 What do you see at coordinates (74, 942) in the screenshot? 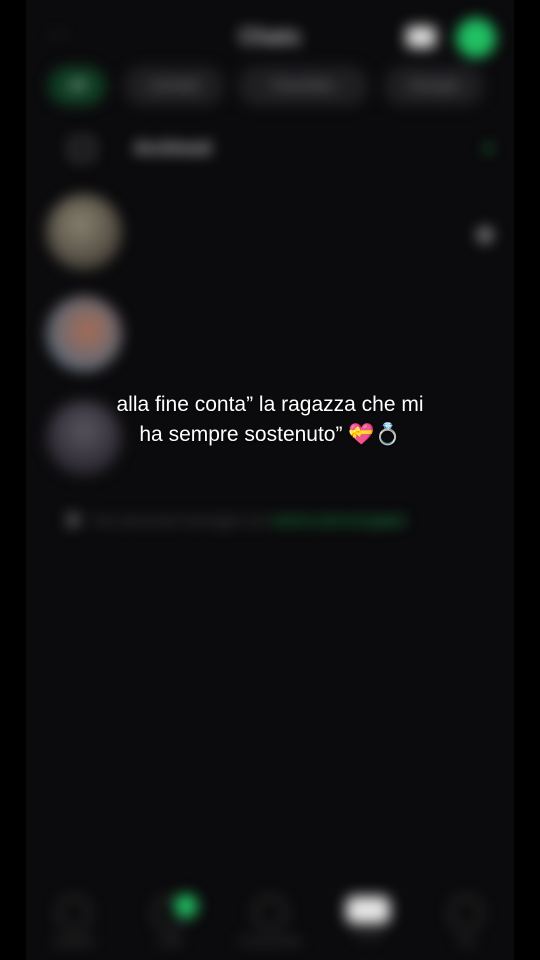
I see `nav-label: Updates` at bounding box center [74, 942].